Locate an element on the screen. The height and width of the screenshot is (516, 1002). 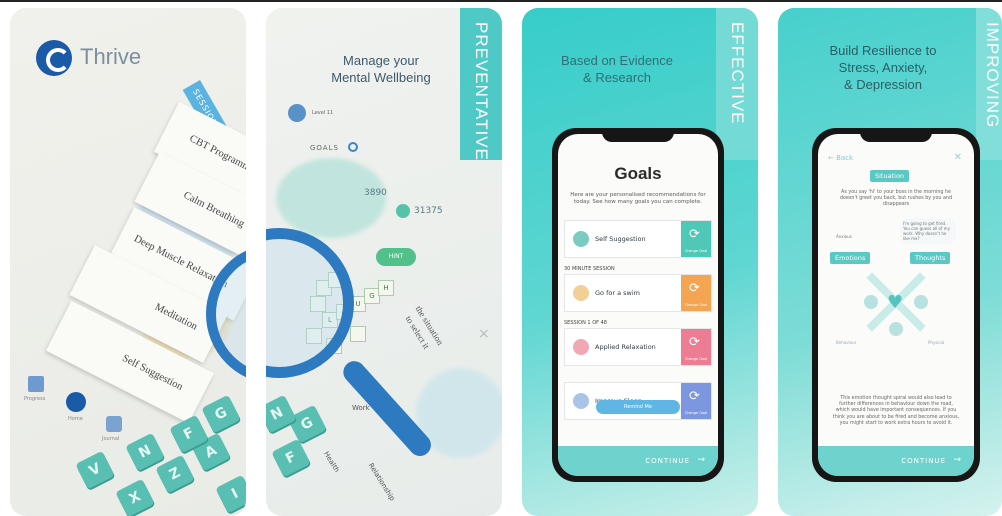
nav-label-progress: Progress is located at coordinates (35, 399).